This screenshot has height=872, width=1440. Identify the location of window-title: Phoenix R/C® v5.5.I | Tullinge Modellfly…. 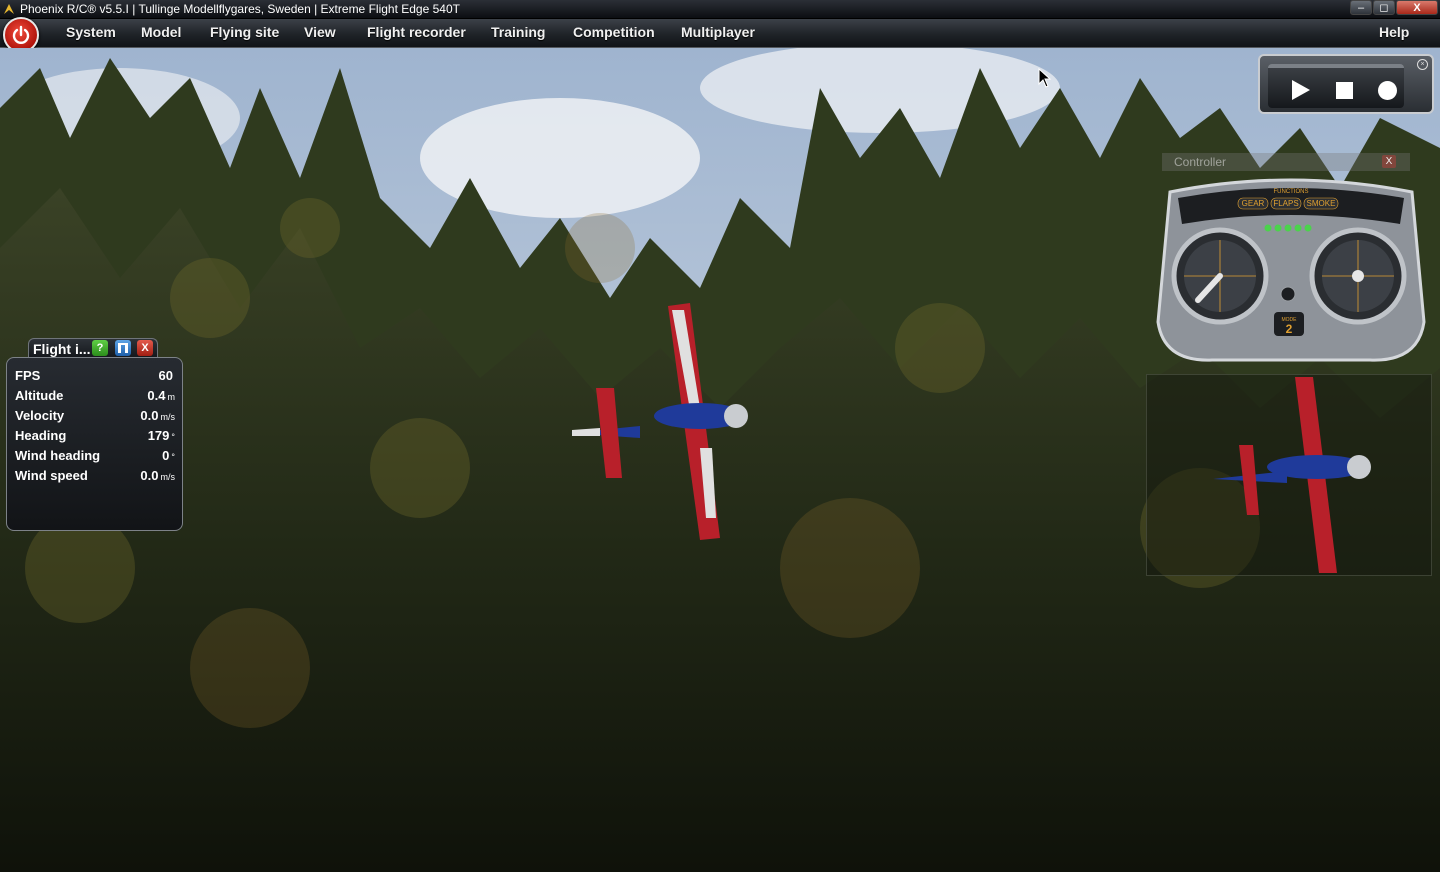
(240, 9).